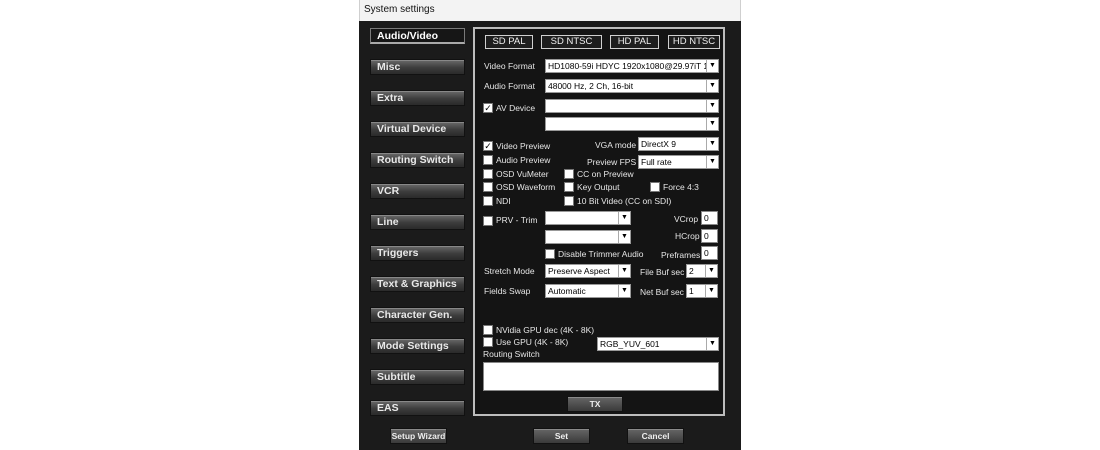  I want to click on osd-vumeter-checkbox, so click(488, 174).